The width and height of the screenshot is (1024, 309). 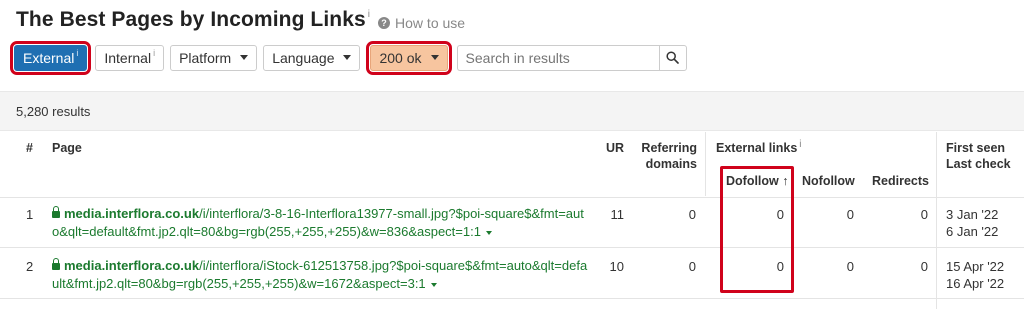 What do you see at coordinates (400, 57) in the screenshot?
I see `http-status-label: 200 ok` at bounding box center [400, 57].